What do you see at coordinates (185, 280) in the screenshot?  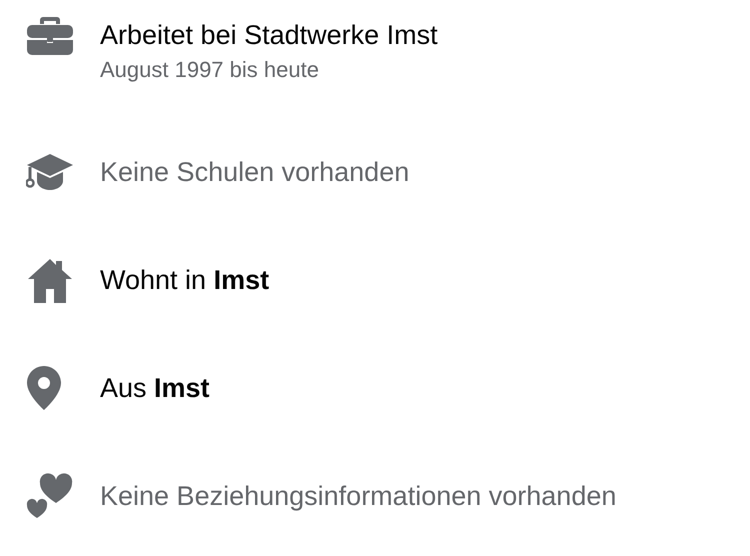 I see `info-text: Wohnt in Imst` at bounding box center [185, 280].